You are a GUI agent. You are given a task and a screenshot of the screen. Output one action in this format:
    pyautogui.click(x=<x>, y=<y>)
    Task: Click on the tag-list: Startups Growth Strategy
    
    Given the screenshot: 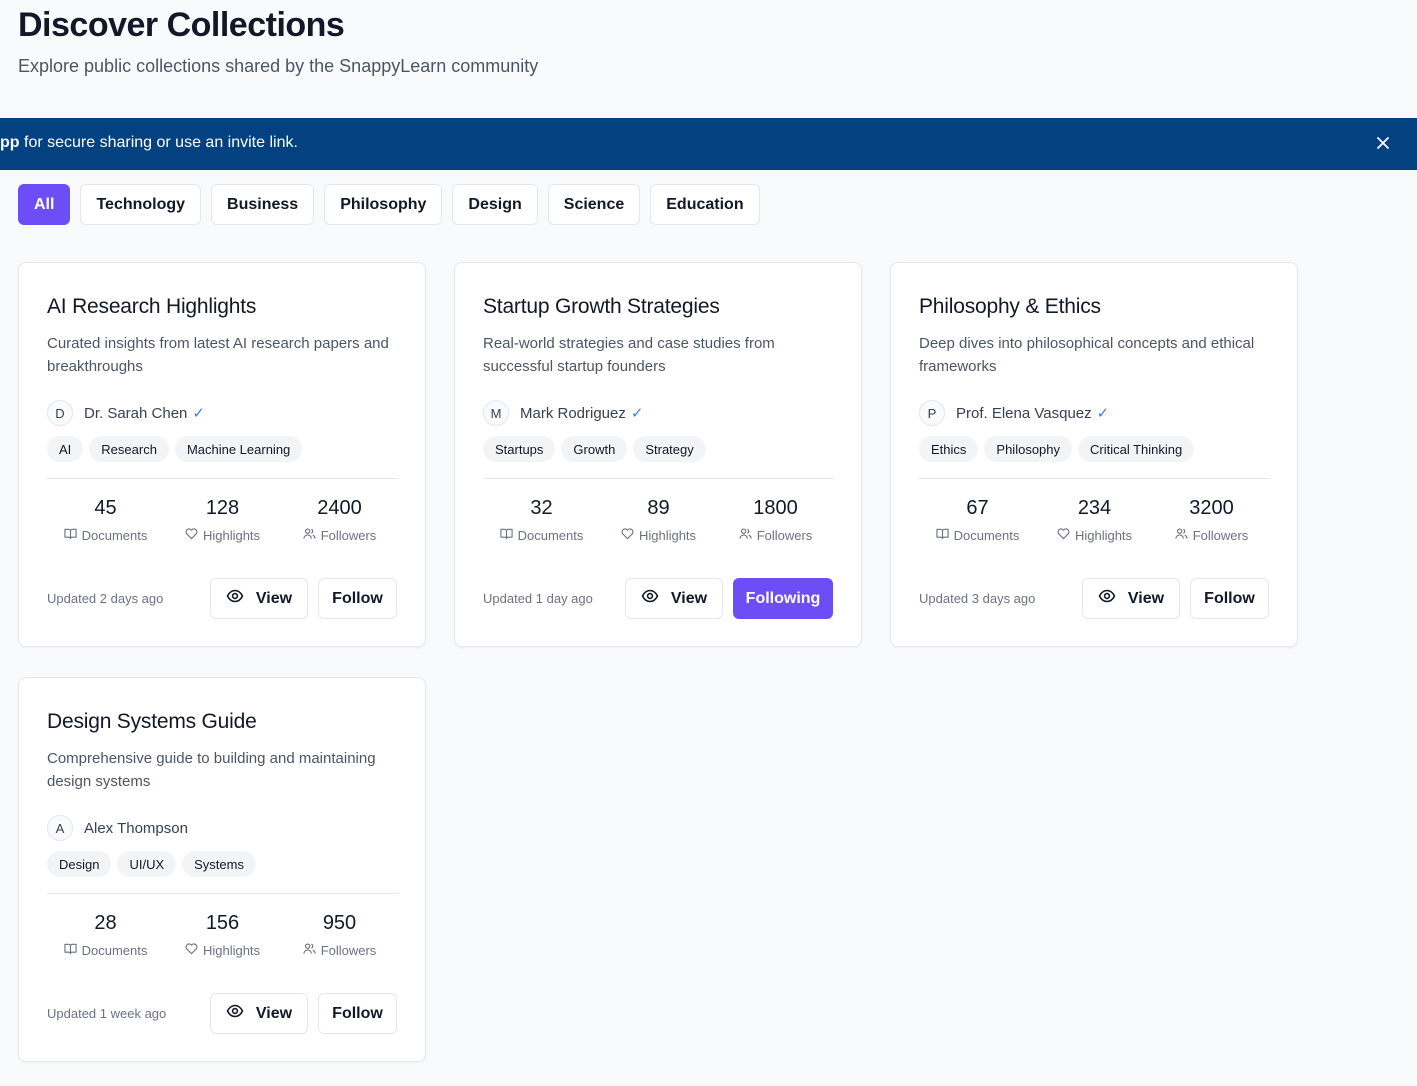 What is the action you would take?
    pyautogui.click(x=658, y=449)
    